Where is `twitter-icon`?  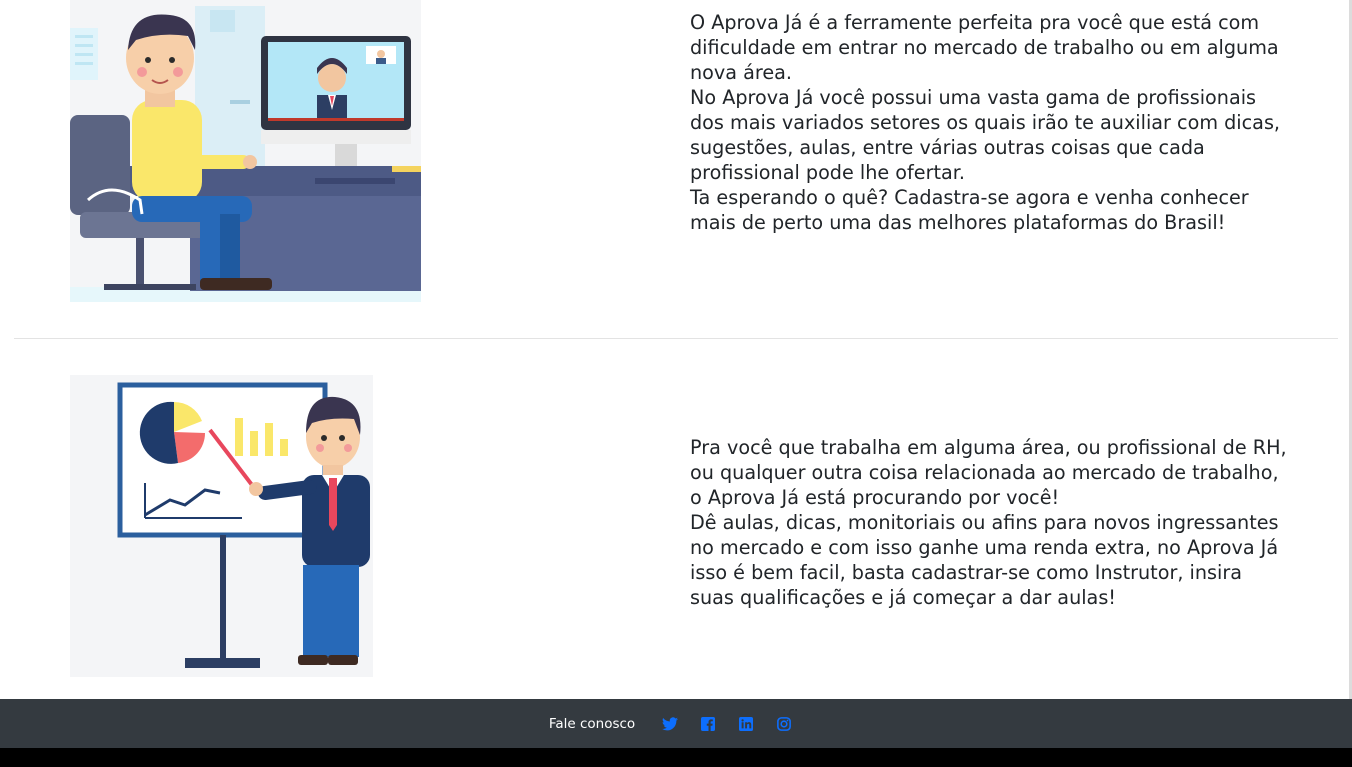
twitter-icon is located at coordinates (670, 724).